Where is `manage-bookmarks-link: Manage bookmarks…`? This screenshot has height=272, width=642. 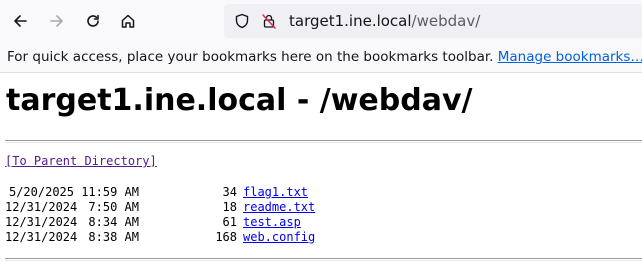 manage-bookmarks-link: Manage bookmarks… is located at coordinates (570, 57).